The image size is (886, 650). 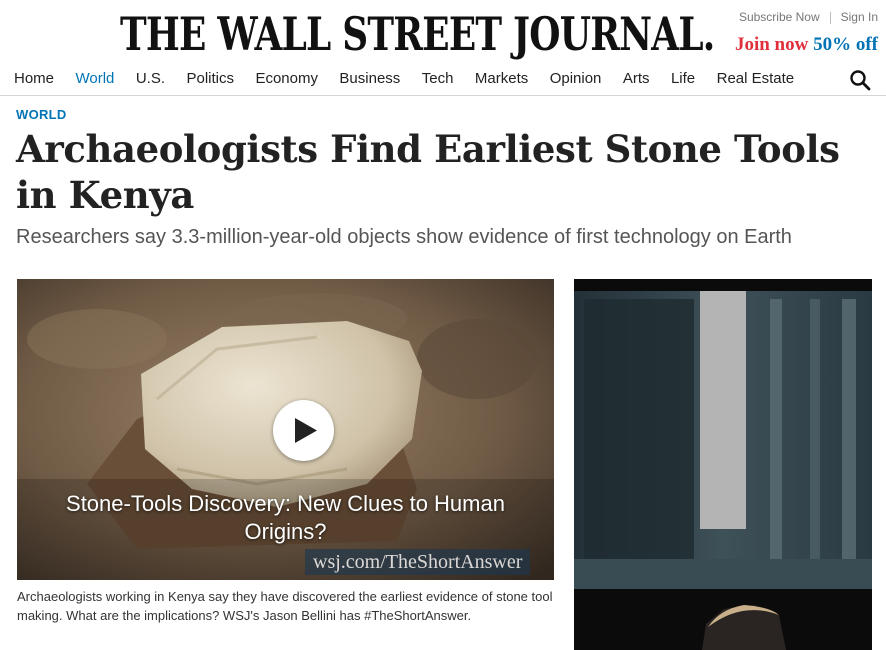 I want to click on nav-item-opinion: Opinion, so click(x=576, y=79).